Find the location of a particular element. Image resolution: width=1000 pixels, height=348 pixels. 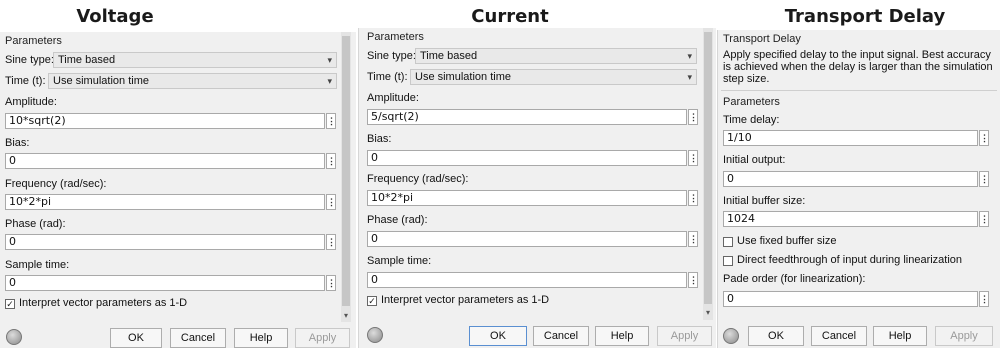

pade-order-input: 0 is located at coordinates (850, 299).